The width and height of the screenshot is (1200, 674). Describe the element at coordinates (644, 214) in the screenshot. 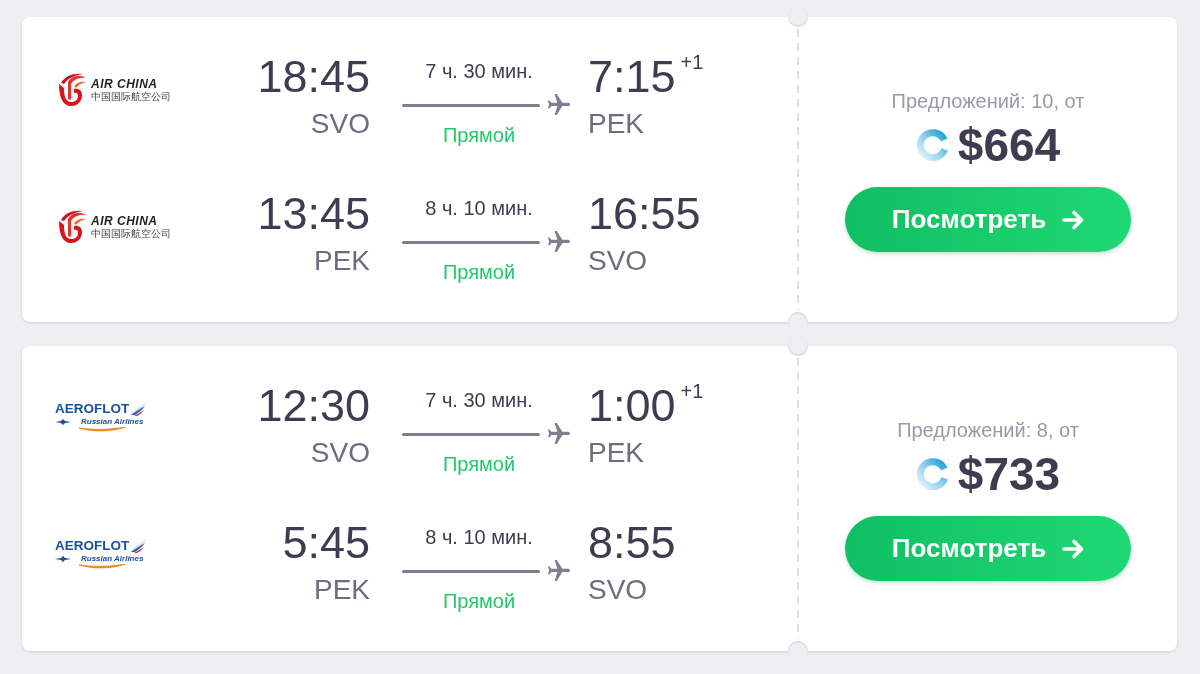

I see `arrival-time: 16:55` at that location.